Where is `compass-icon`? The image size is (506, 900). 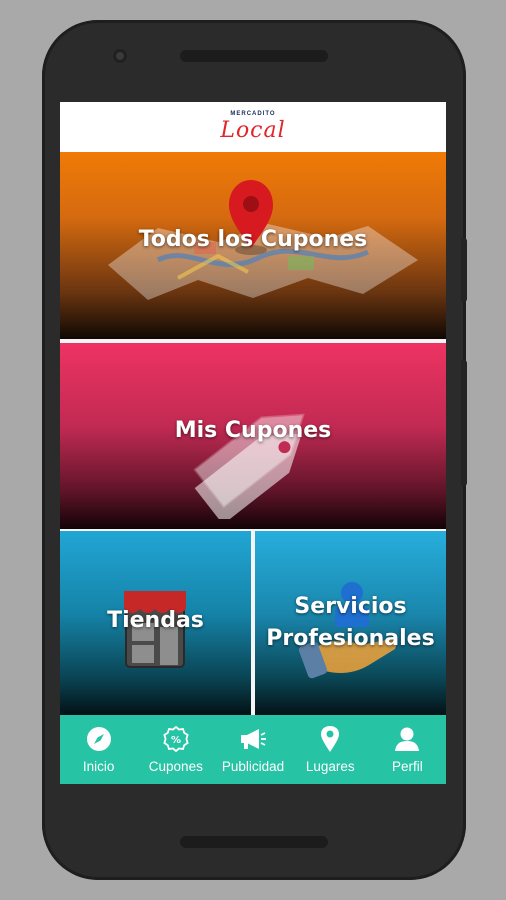
compass-icon is located at coordinates (98, 739).